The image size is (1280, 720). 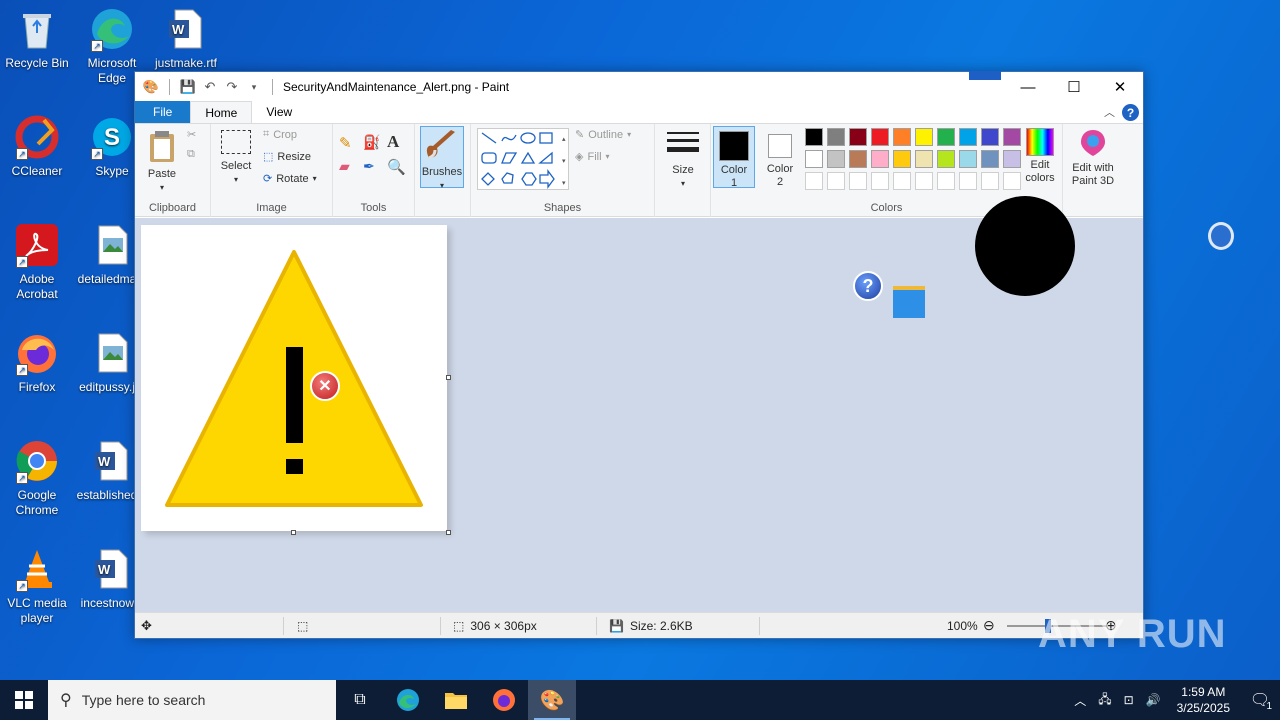 I want to click on desktop-icon-justmake: W justmake.rtf, so click(x=186, y=38).